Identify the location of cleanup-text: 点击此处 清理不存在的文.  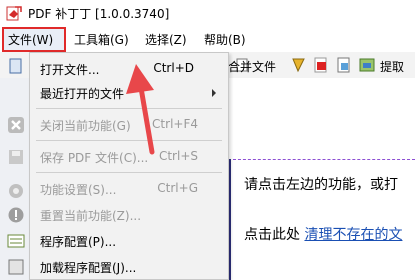
(323, 234).